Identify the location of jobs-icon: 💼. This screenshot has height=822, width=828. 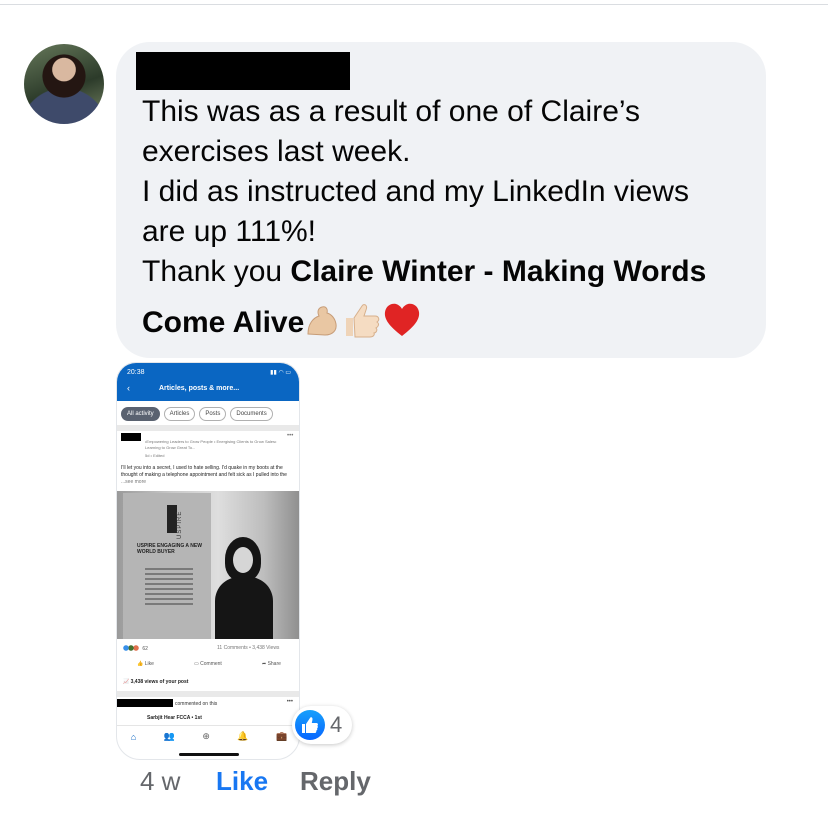
(282, 736).